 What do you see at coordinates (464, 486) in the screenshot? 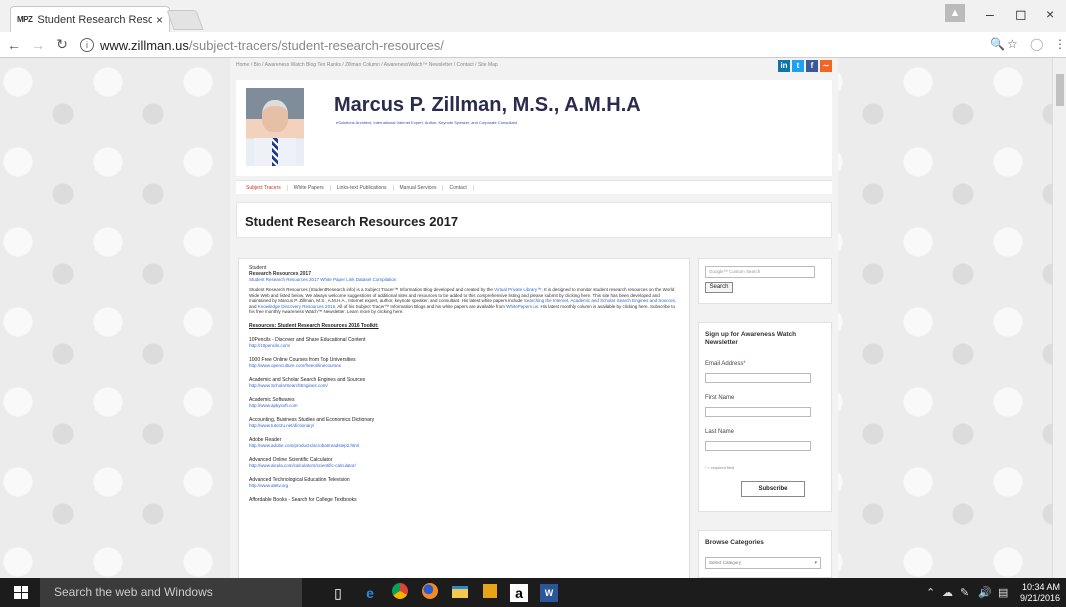
I see `resource-url: http://www.atetv.org` at bounding box center [464, 486].